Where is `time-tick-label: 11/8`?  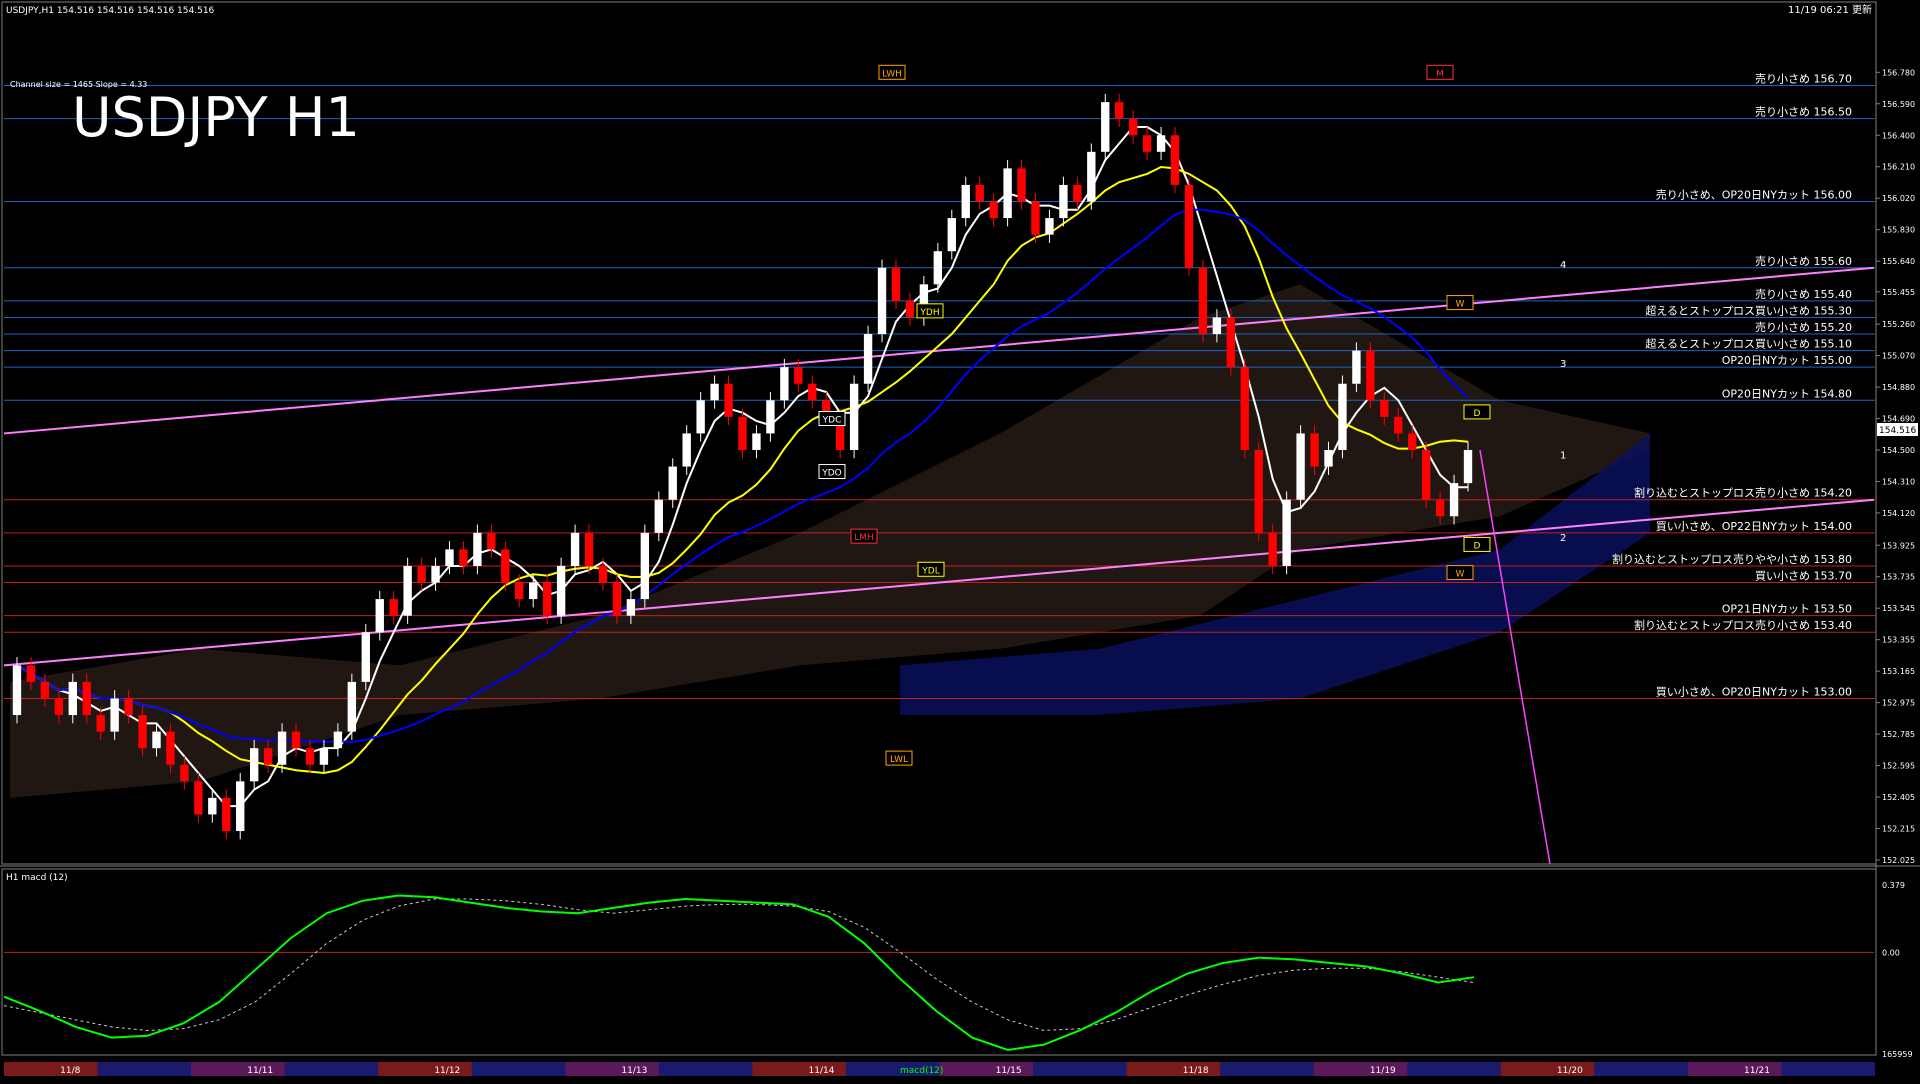
time-tick-label: 11/8 is located at coordinates (70, 1071).